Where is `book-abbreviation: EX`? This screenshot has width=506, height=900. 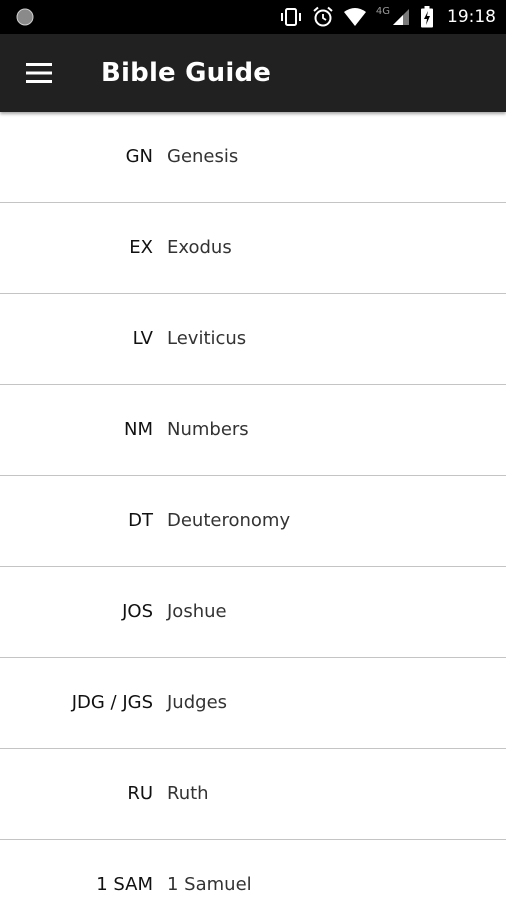
book-abbreviation: EX is located at coordinates (141, 247).